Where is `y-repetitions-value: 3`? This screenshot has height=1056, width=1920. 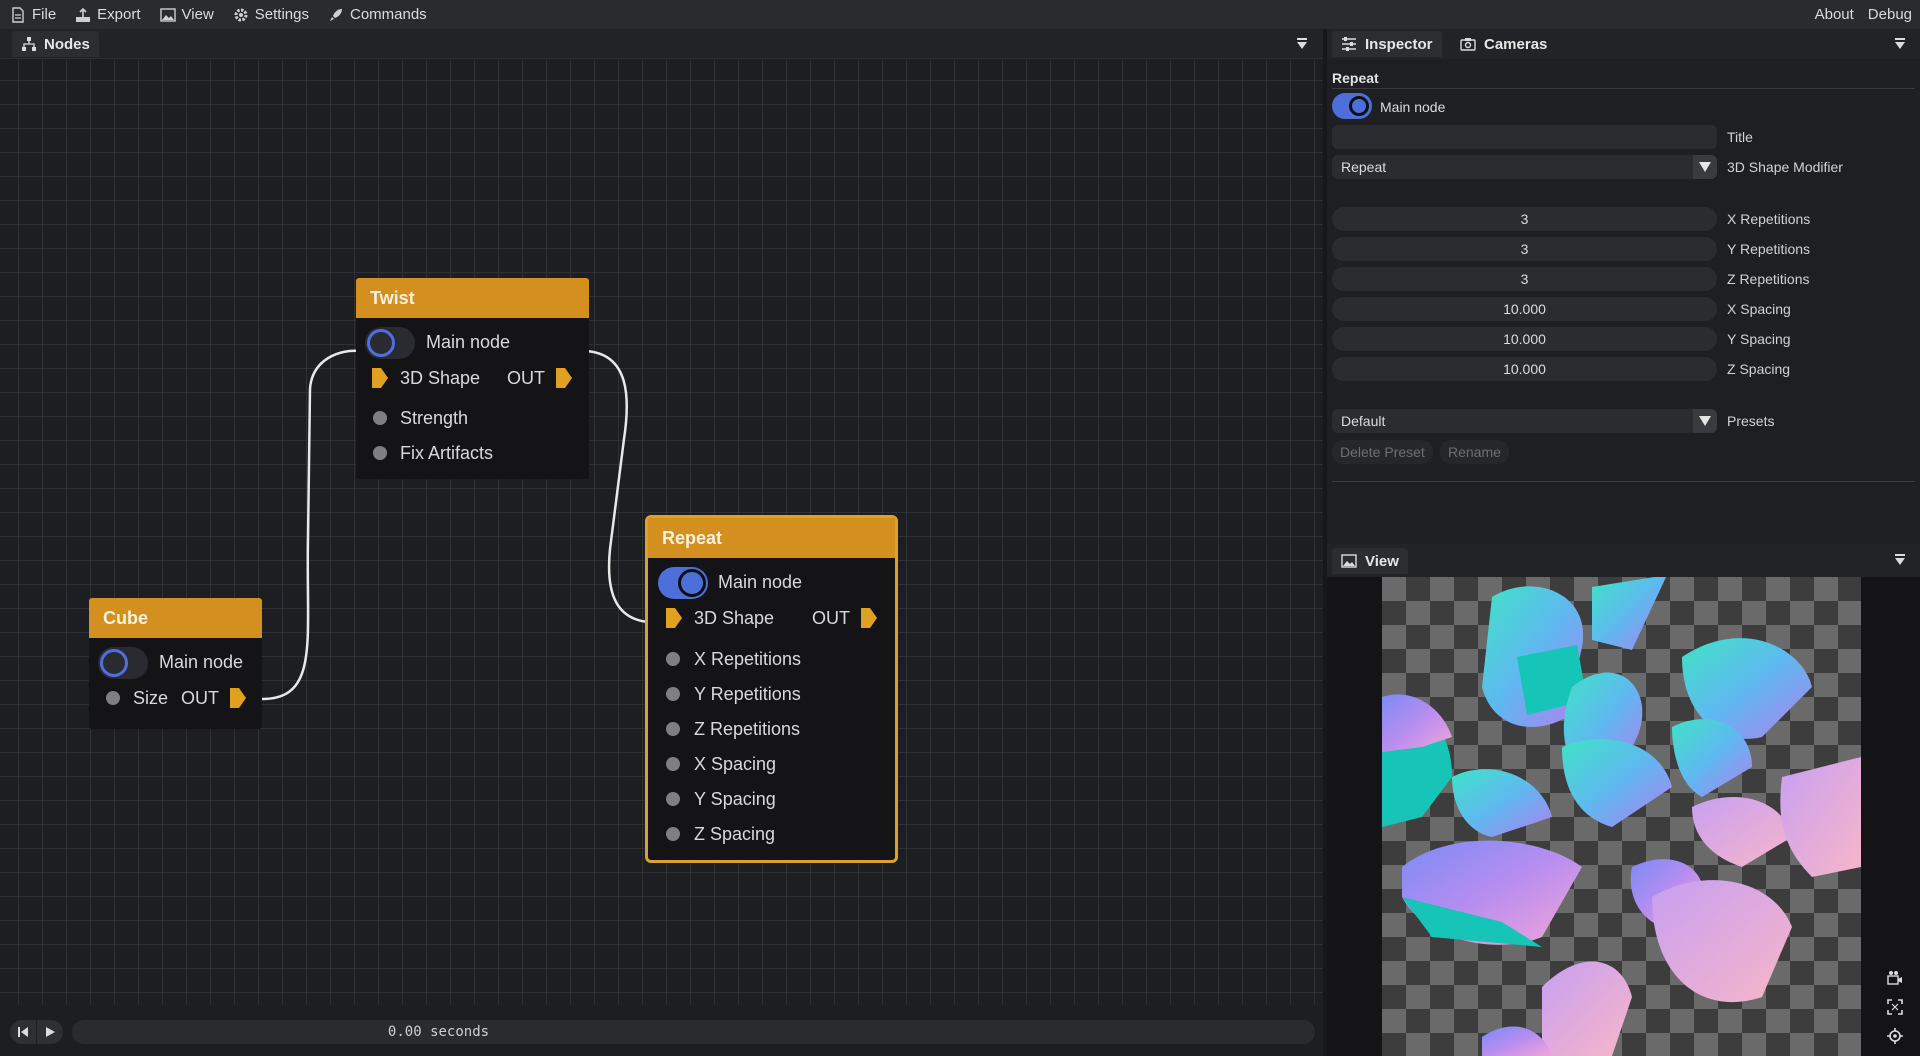 y-repetitions-value: 3 is located at coordinates (1524, 249).